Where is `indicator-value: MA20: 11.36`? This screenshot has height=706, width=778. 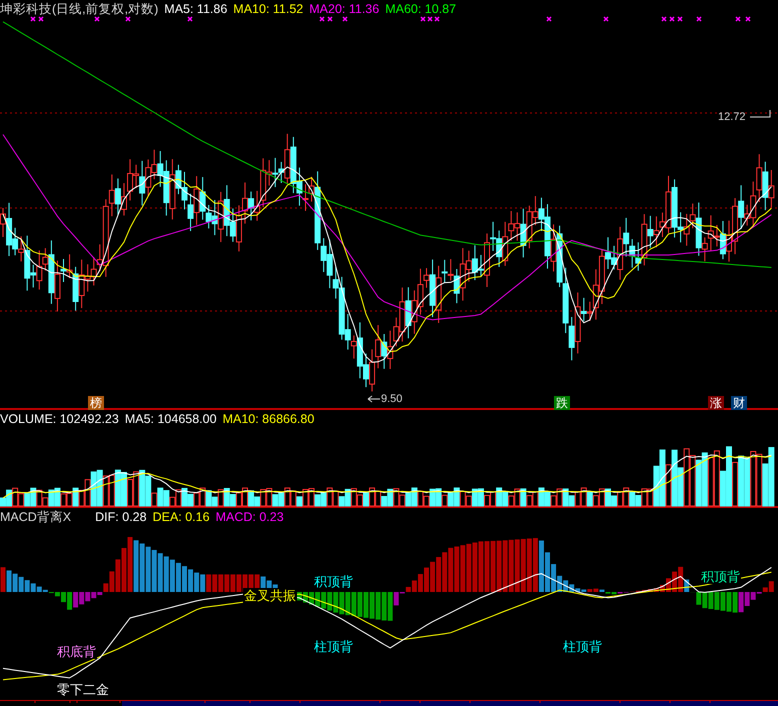 indicator-value: MA20: 11.36 is located at coordinates (344, 9).